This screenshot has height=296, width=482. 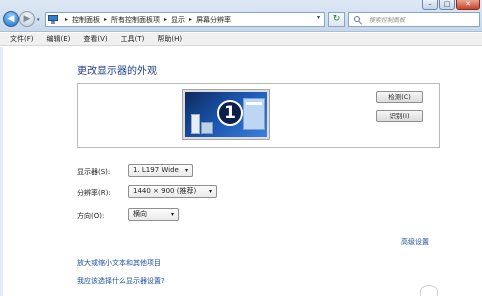 I want to click on left-border, so click(x=1, y=171).